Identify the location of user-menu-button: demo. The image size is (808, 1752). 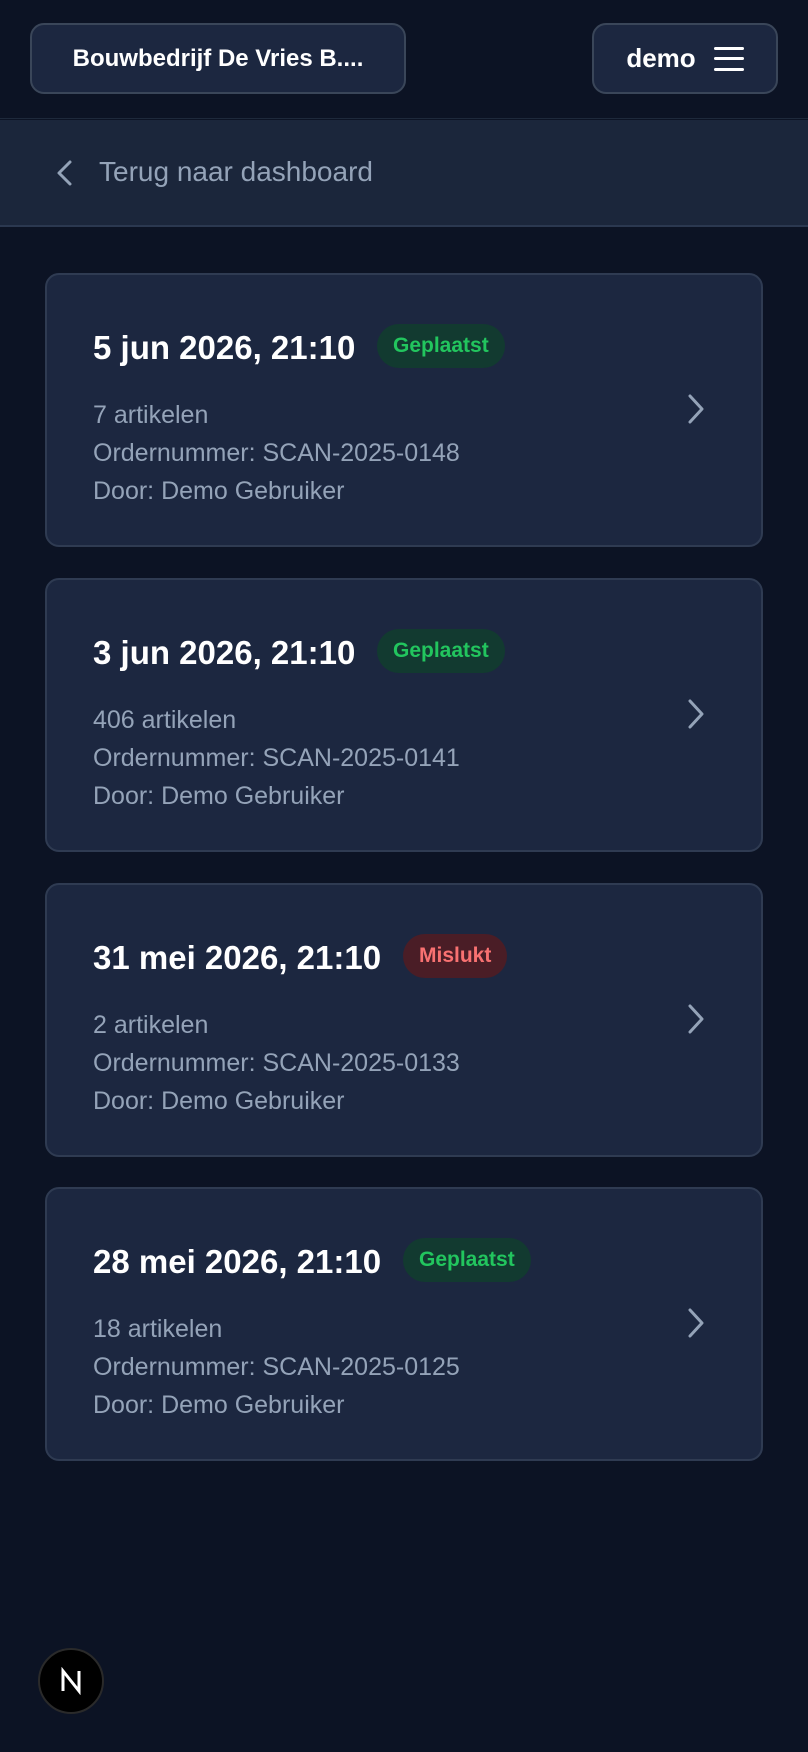
(685, 58).